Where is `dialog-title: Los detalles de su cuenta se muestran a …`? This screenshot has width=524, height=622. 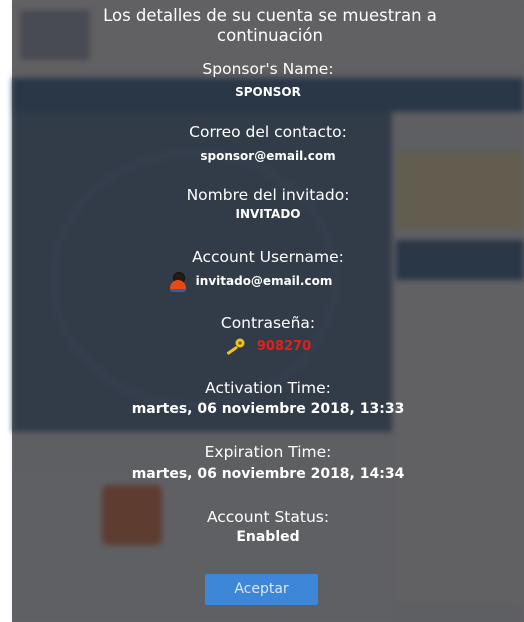
dialog-title: Los detalles de su cuenta se muestran a … is located at coordinates (270, 25).